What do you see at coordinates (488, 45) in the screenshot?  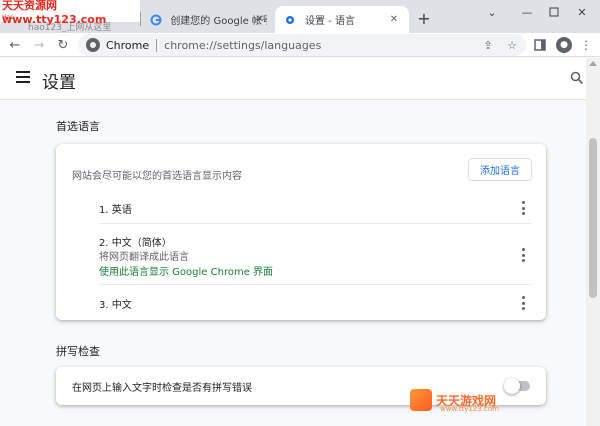 I see `share-icon: ⇪` at bounding box center [488, 45].